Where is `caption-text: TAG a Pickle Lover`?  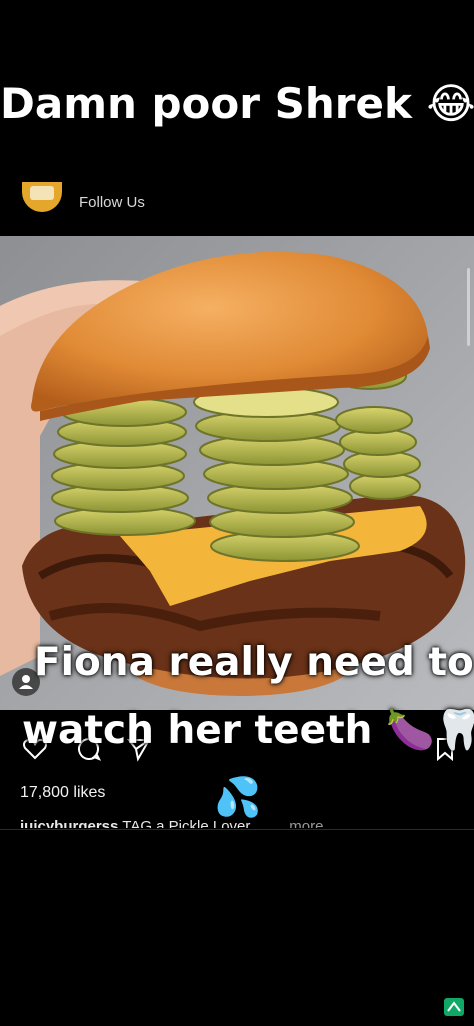
caption-text: TAG a Pickle Lover is located at coordinates (186, 823).